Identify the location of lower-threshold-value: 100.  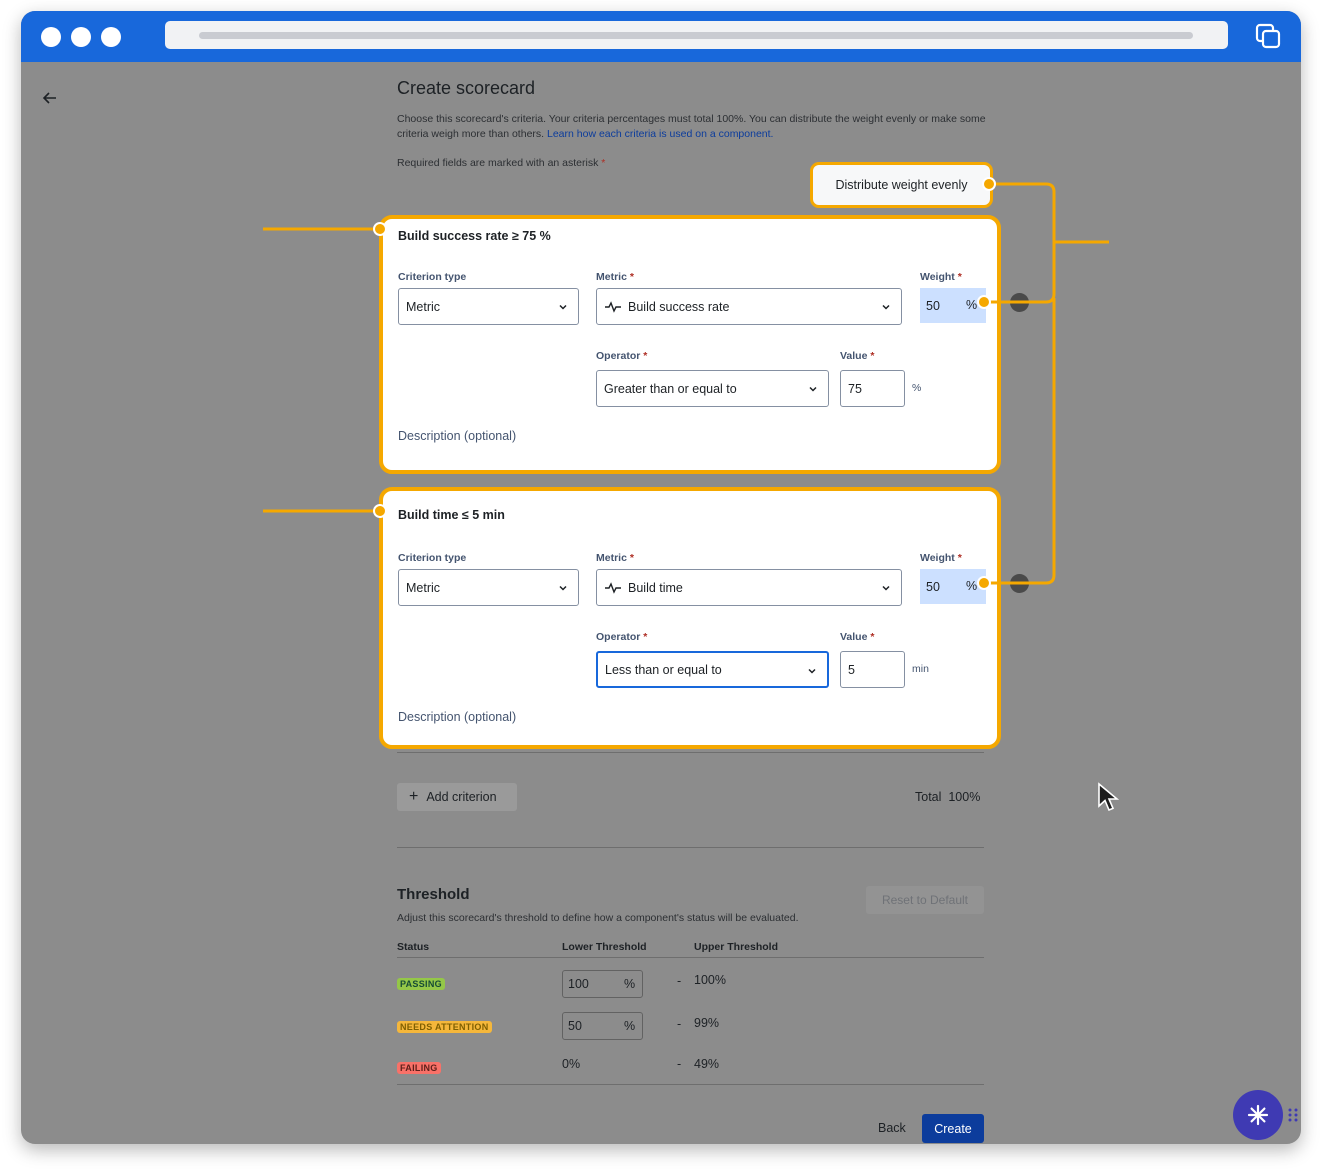
(578, 984).